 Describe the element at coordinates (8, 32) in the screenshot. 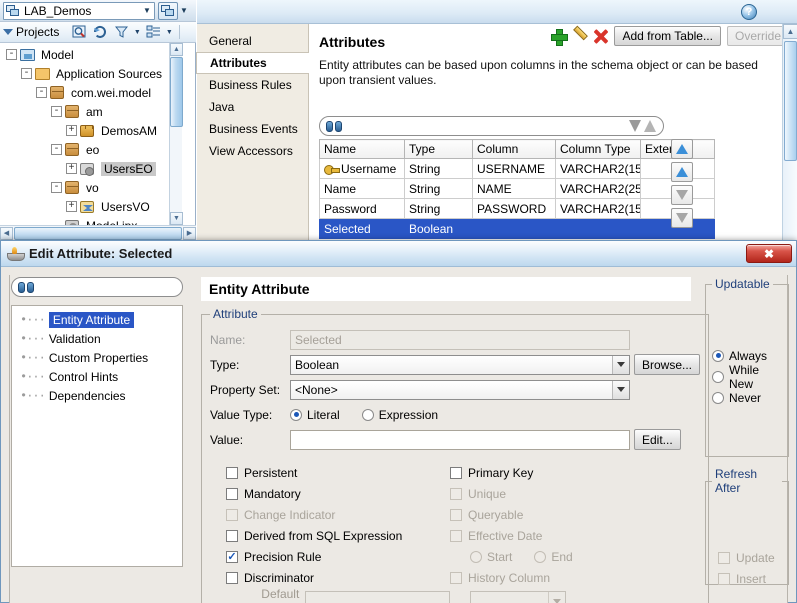

I see `collapse-chevron-down-icon` at that location.